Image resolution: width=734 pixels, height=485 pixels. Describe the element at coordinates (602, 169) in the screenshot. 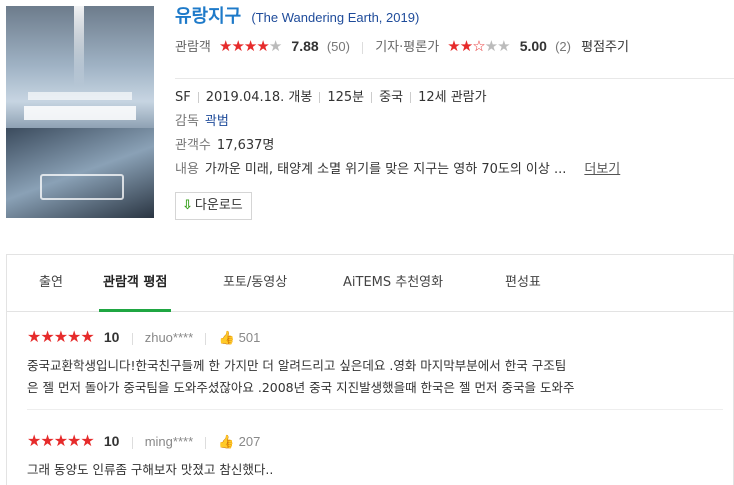

I see `more-link: 더보기` at that location.